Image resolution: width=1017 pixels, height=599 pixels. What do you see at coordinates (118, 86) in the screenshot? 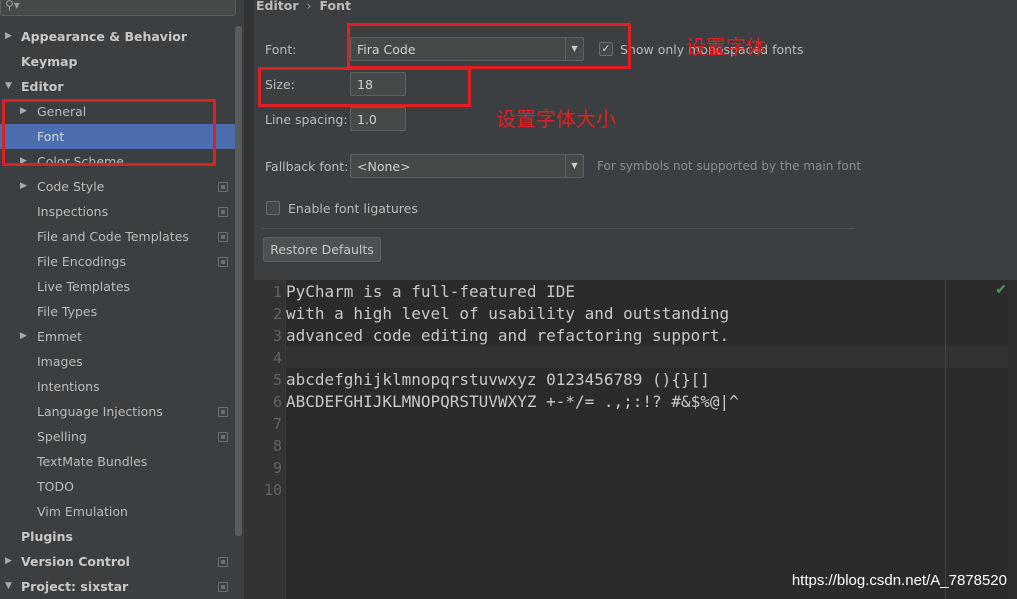
I see `sidebar-item-editor: ▼ Editor` at bounding box center [118, 86].